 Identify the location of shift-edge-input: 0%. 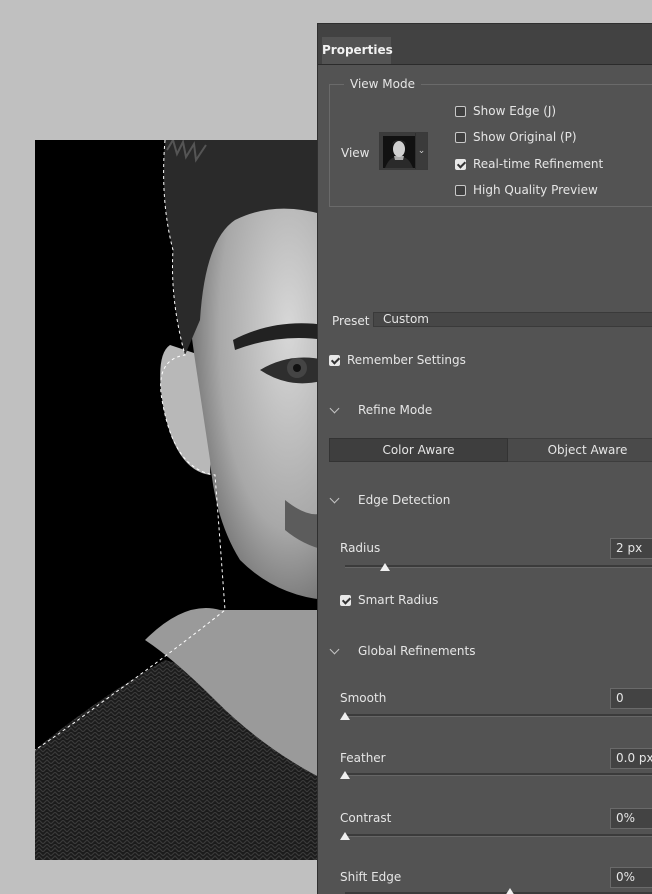
(631, 877).